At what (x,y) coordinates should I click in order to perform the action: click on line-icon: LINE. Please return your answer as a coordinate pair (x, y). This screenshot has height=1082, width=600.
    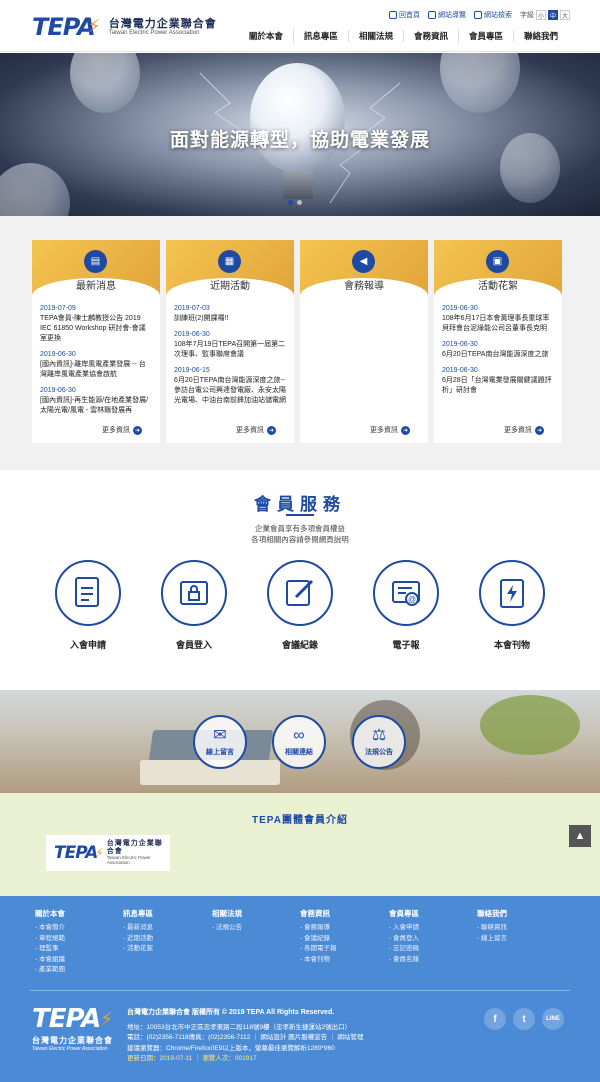
    Looking at the image, I should click on (553, 1019).